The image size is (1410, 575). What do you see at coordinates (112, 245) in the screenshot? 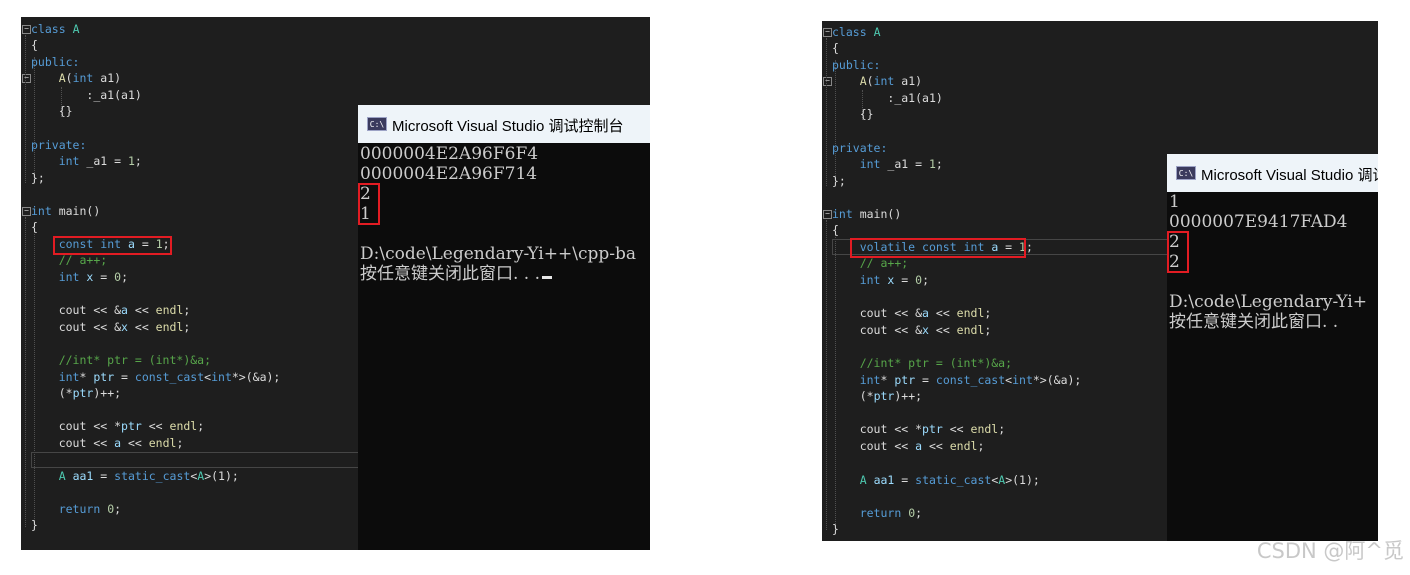
I see `highlight-box-const-decl` at bounding box center [112, 245].